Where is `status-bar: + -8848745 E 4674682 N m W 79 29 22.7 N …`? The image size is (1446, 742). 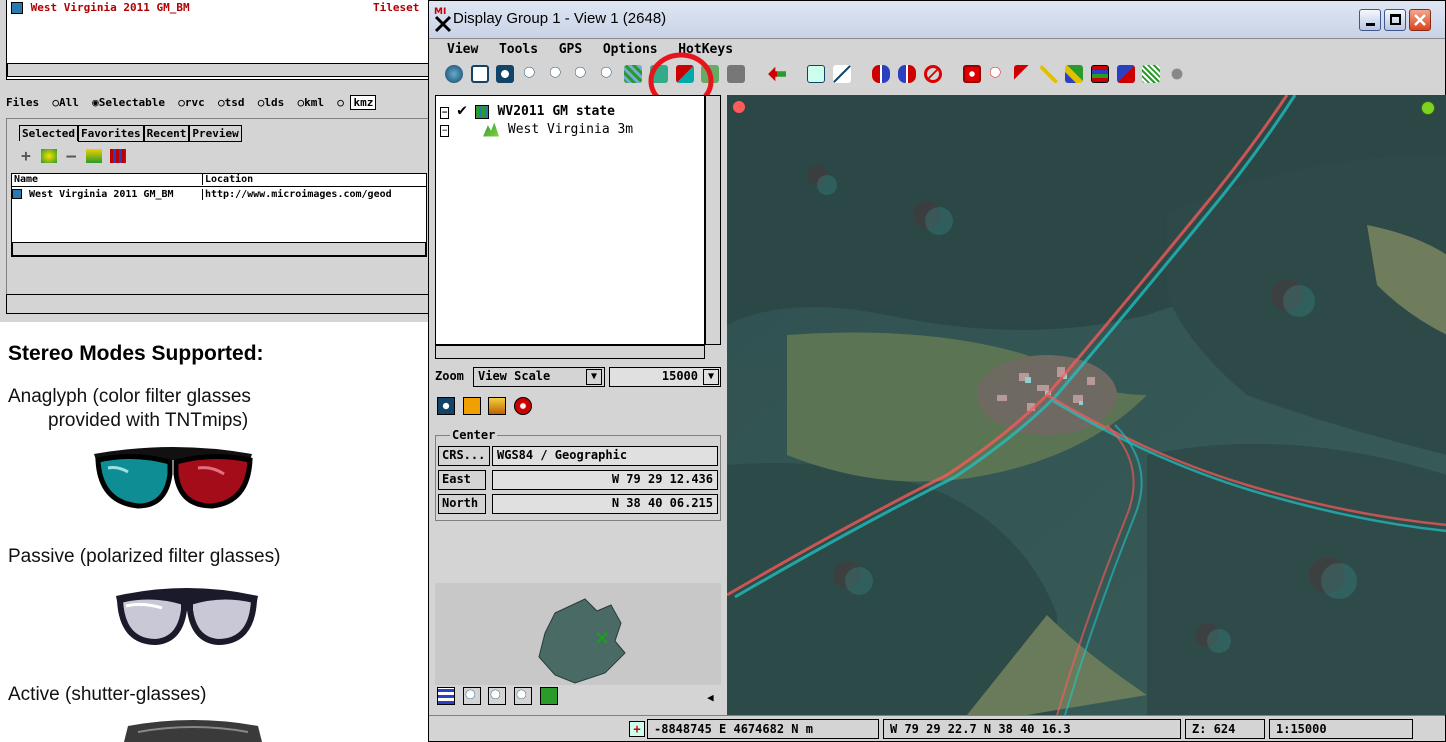
status-bar: + -8848745 E 4674682 N m W 79 29 22.7 N … is located at coordinates (937, 728).